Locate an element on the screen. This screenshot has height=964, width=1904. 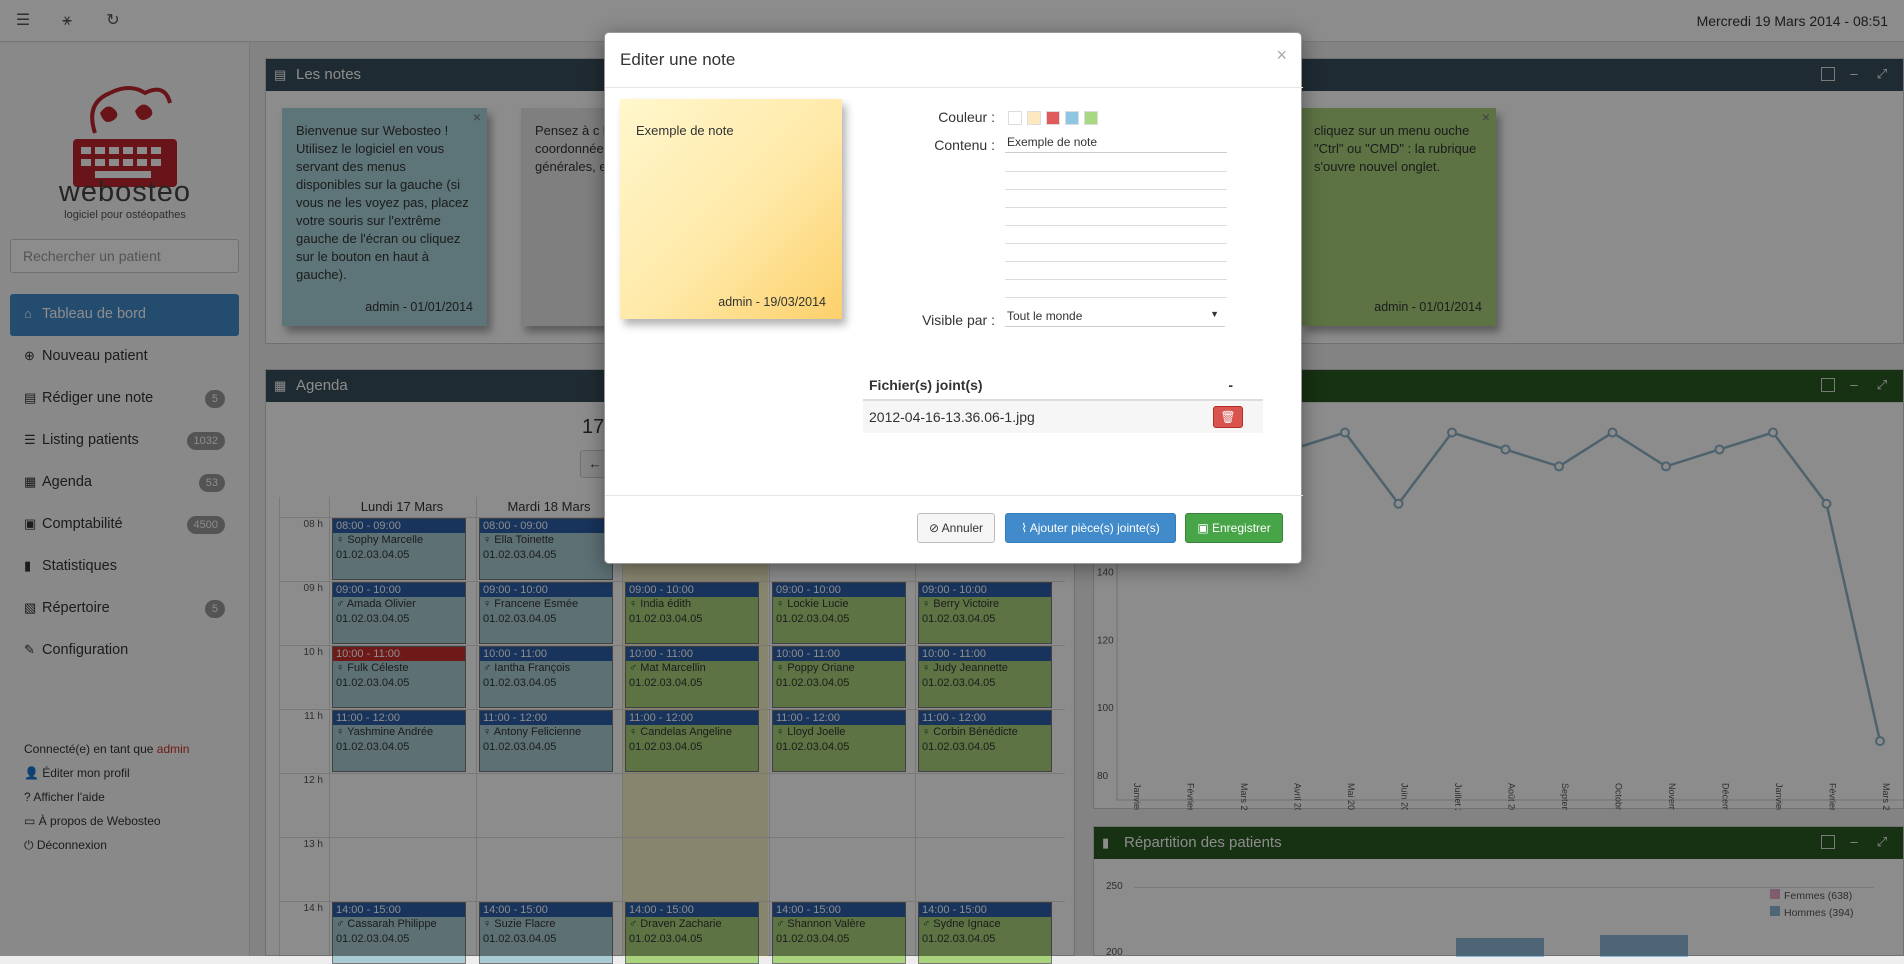
files-table-header: Fichier(s) joint(s) - is located at coordinates (1063, 389).